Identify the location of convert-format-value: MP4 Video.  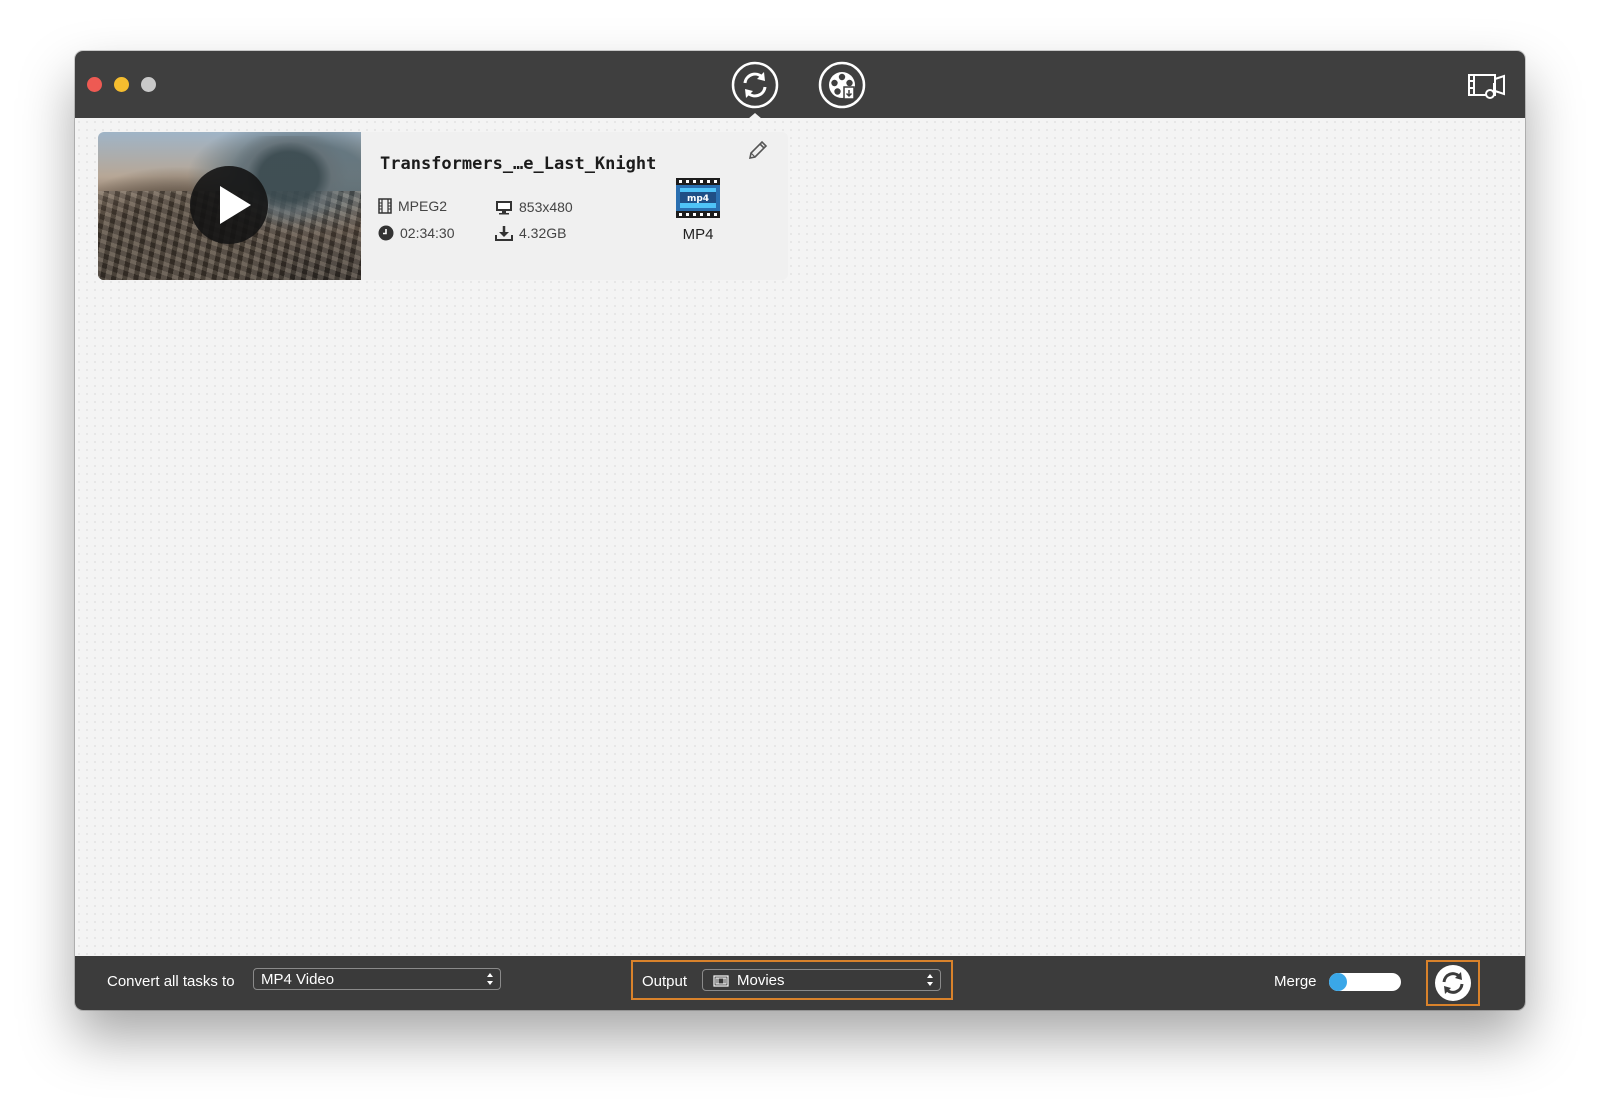
(298, 979).